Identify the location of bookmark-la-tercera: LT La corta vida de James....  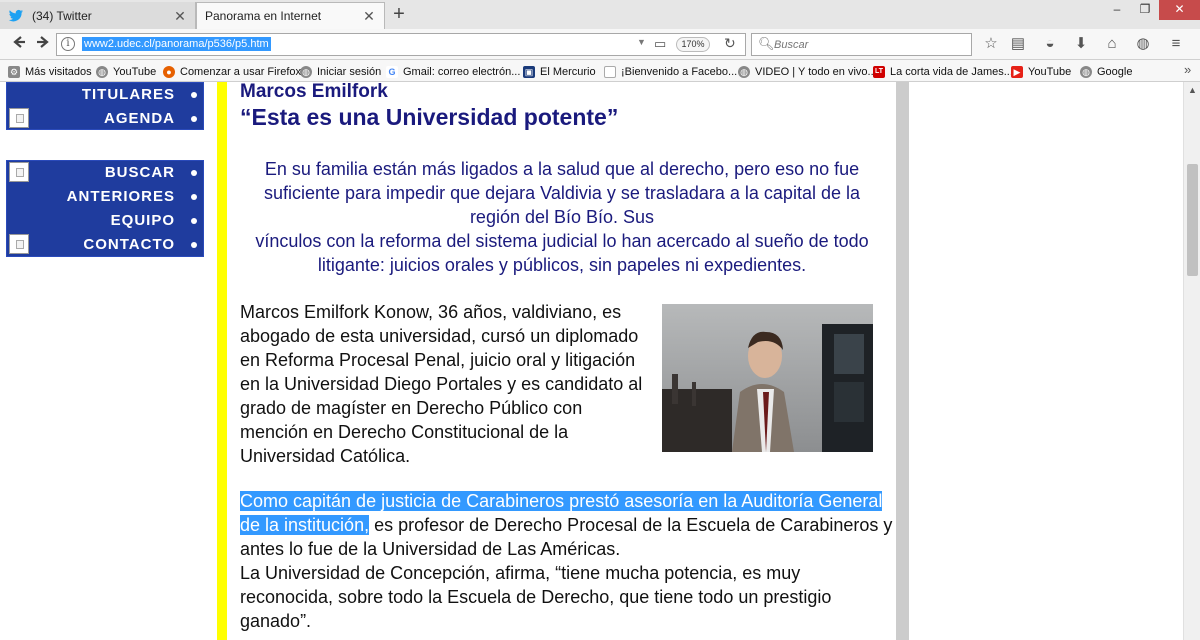
(943, 71).